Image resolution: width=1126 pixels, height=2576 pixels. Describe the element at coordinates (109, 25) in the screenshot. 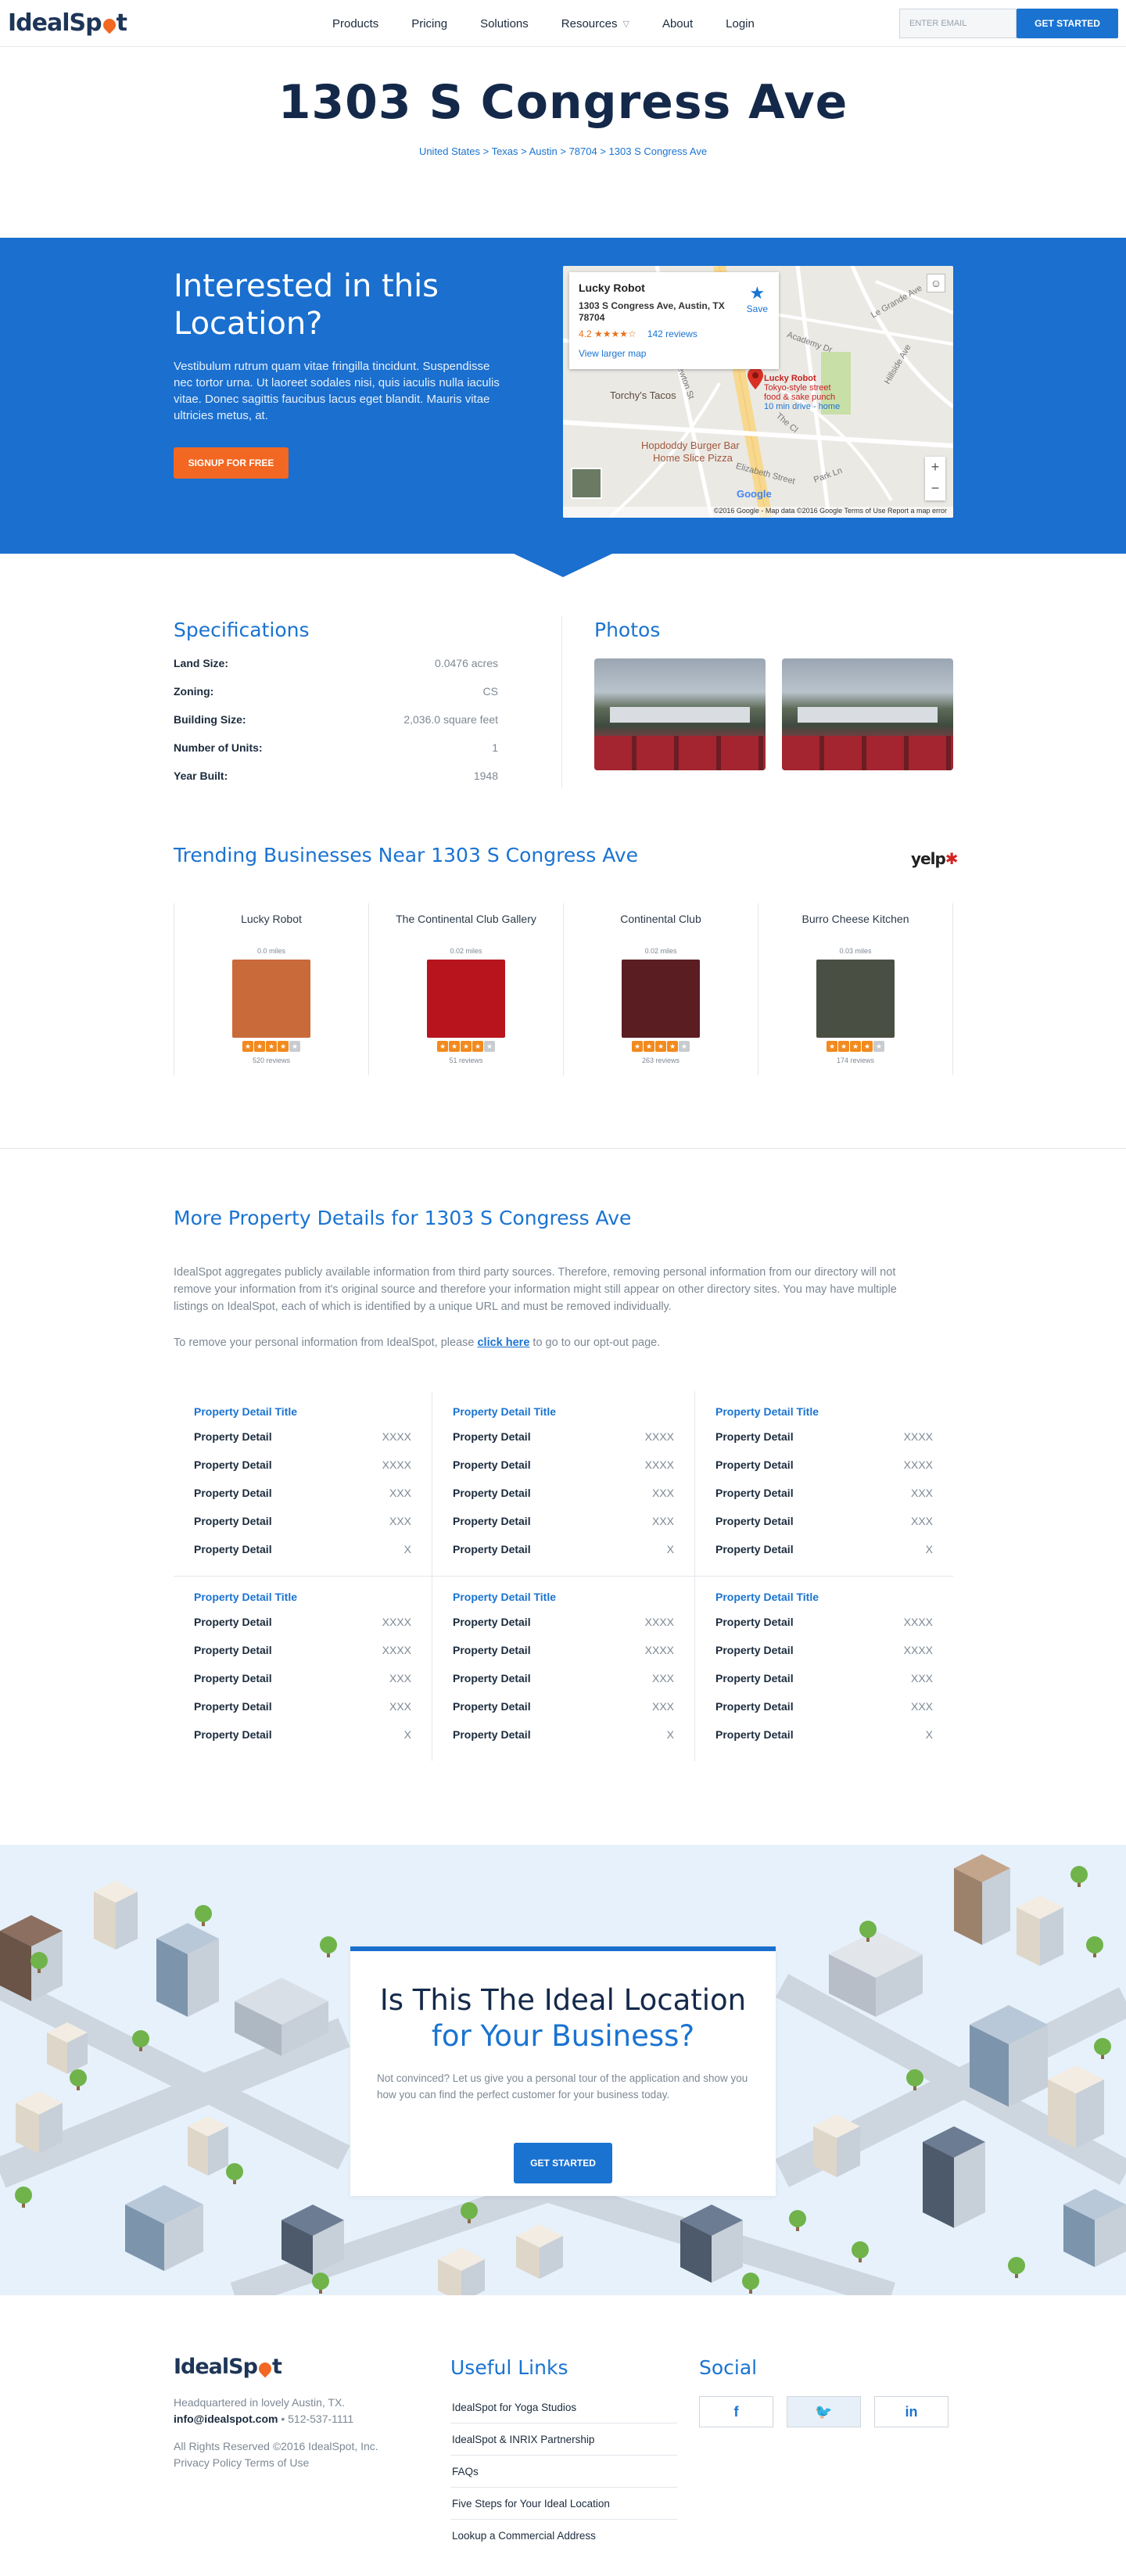

I see `pin-icon` at that location.